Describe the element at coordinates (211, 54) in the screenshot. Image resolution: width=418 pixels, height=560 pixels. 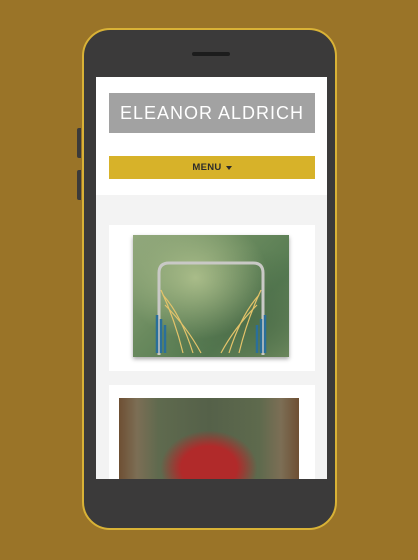
I see `phone-speaker` at that location.